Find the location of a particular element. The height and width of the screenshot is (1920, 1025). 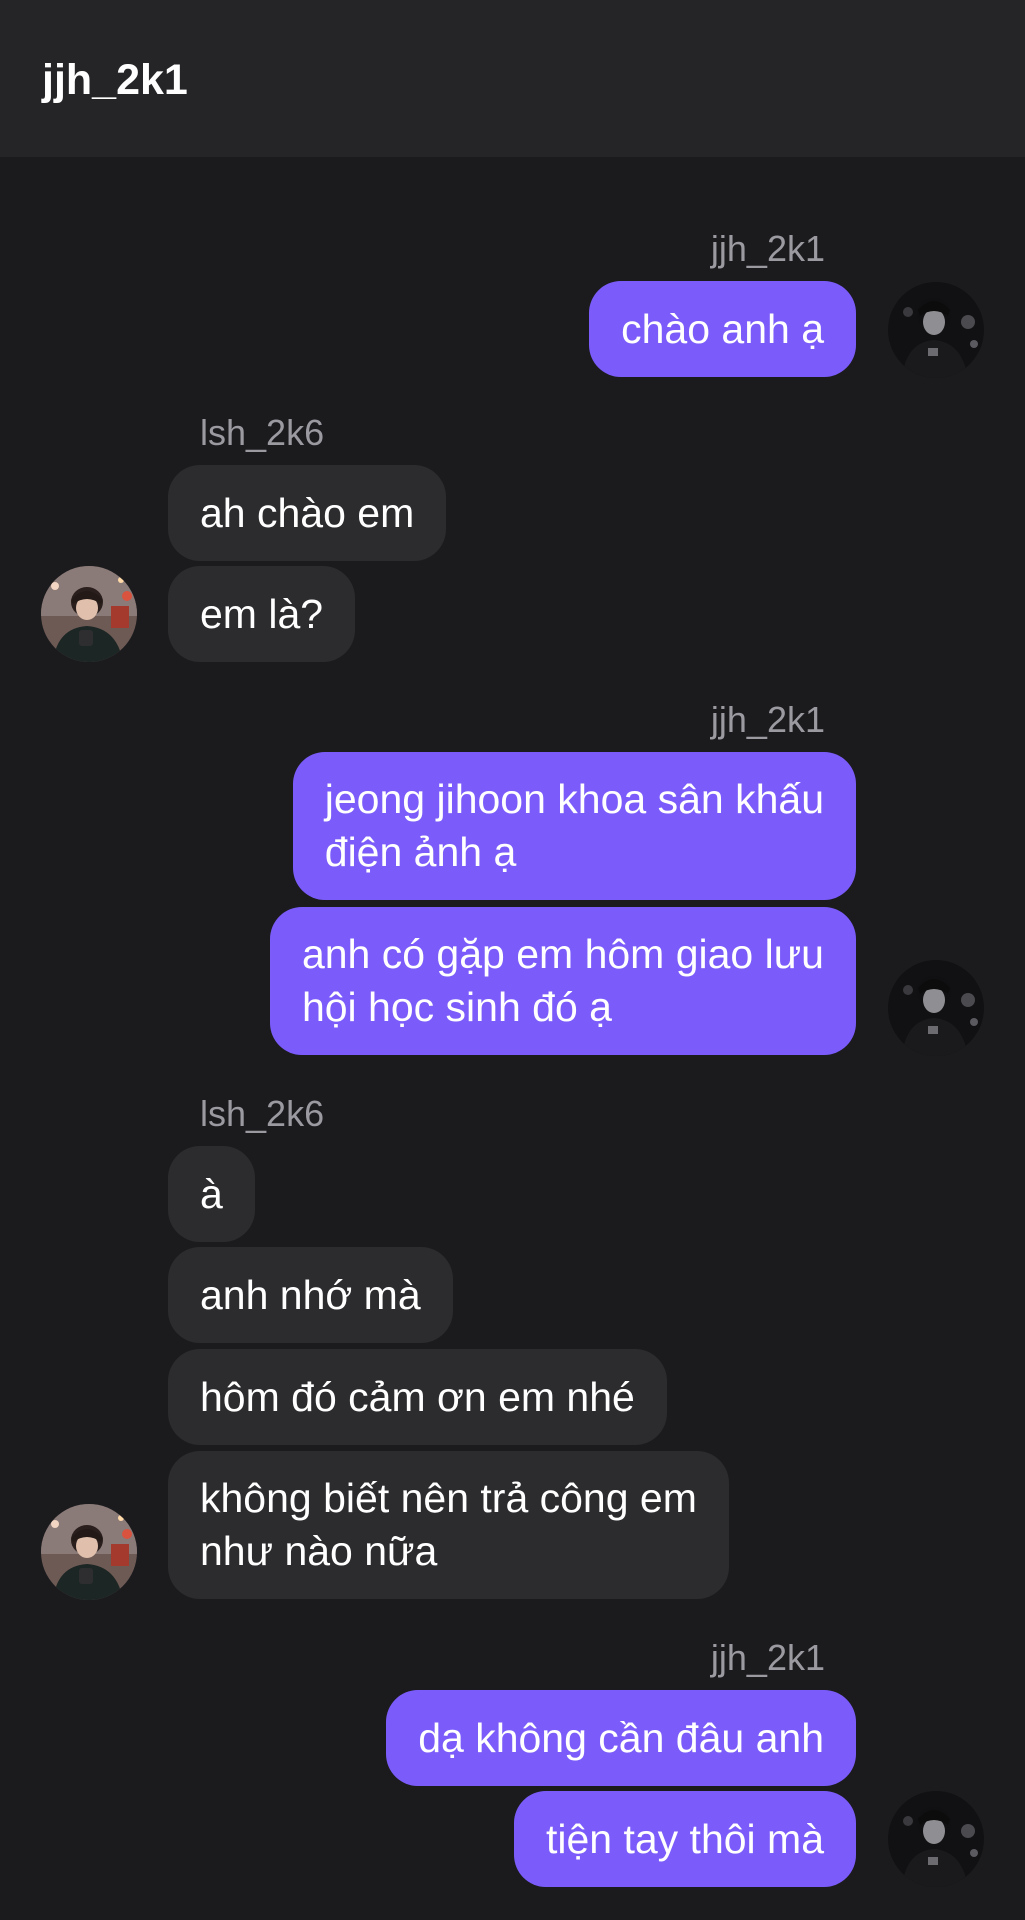

message-bubble-sent: dạ không cần đâu anh is located at coordinates (621, 1738).